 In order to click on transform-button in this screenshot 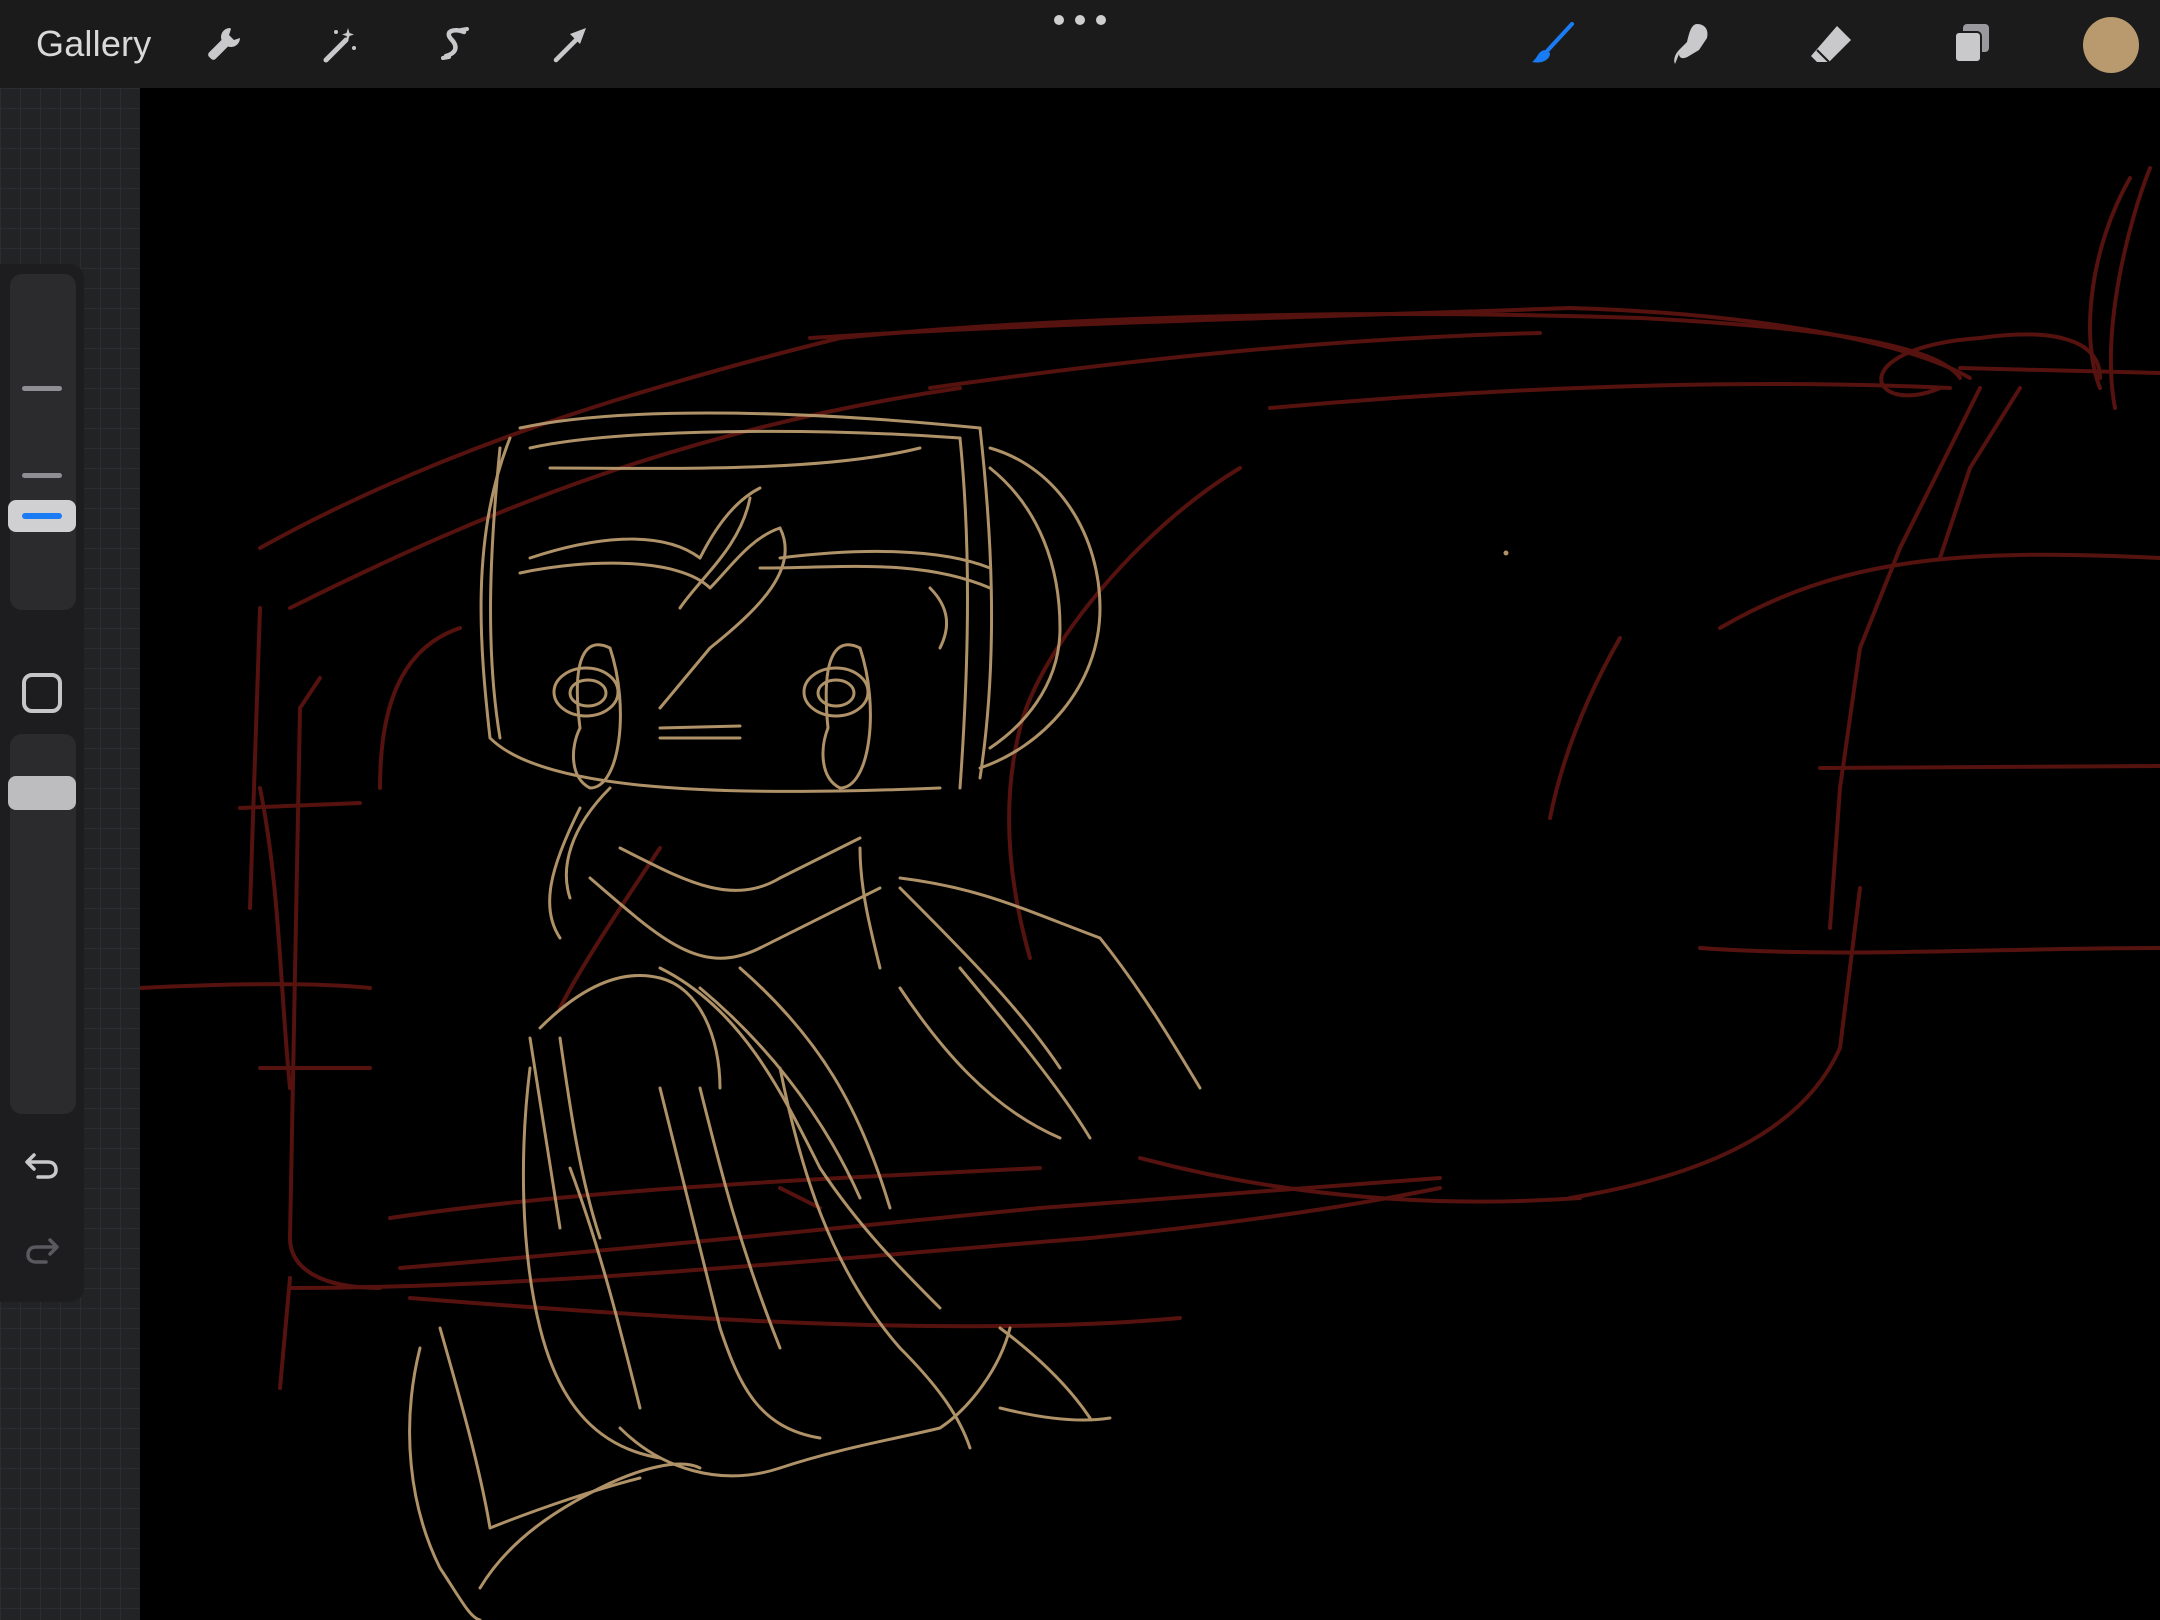, I will do `click(570, 44)`.